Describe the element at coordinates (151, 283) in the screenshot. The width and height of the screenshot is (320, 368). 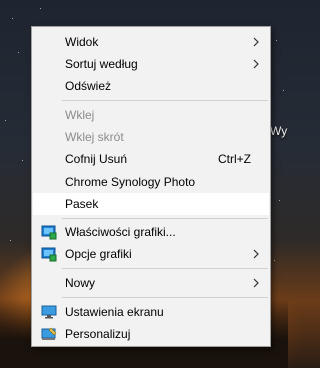
I see `menu-item-new: Nowy` at that location.